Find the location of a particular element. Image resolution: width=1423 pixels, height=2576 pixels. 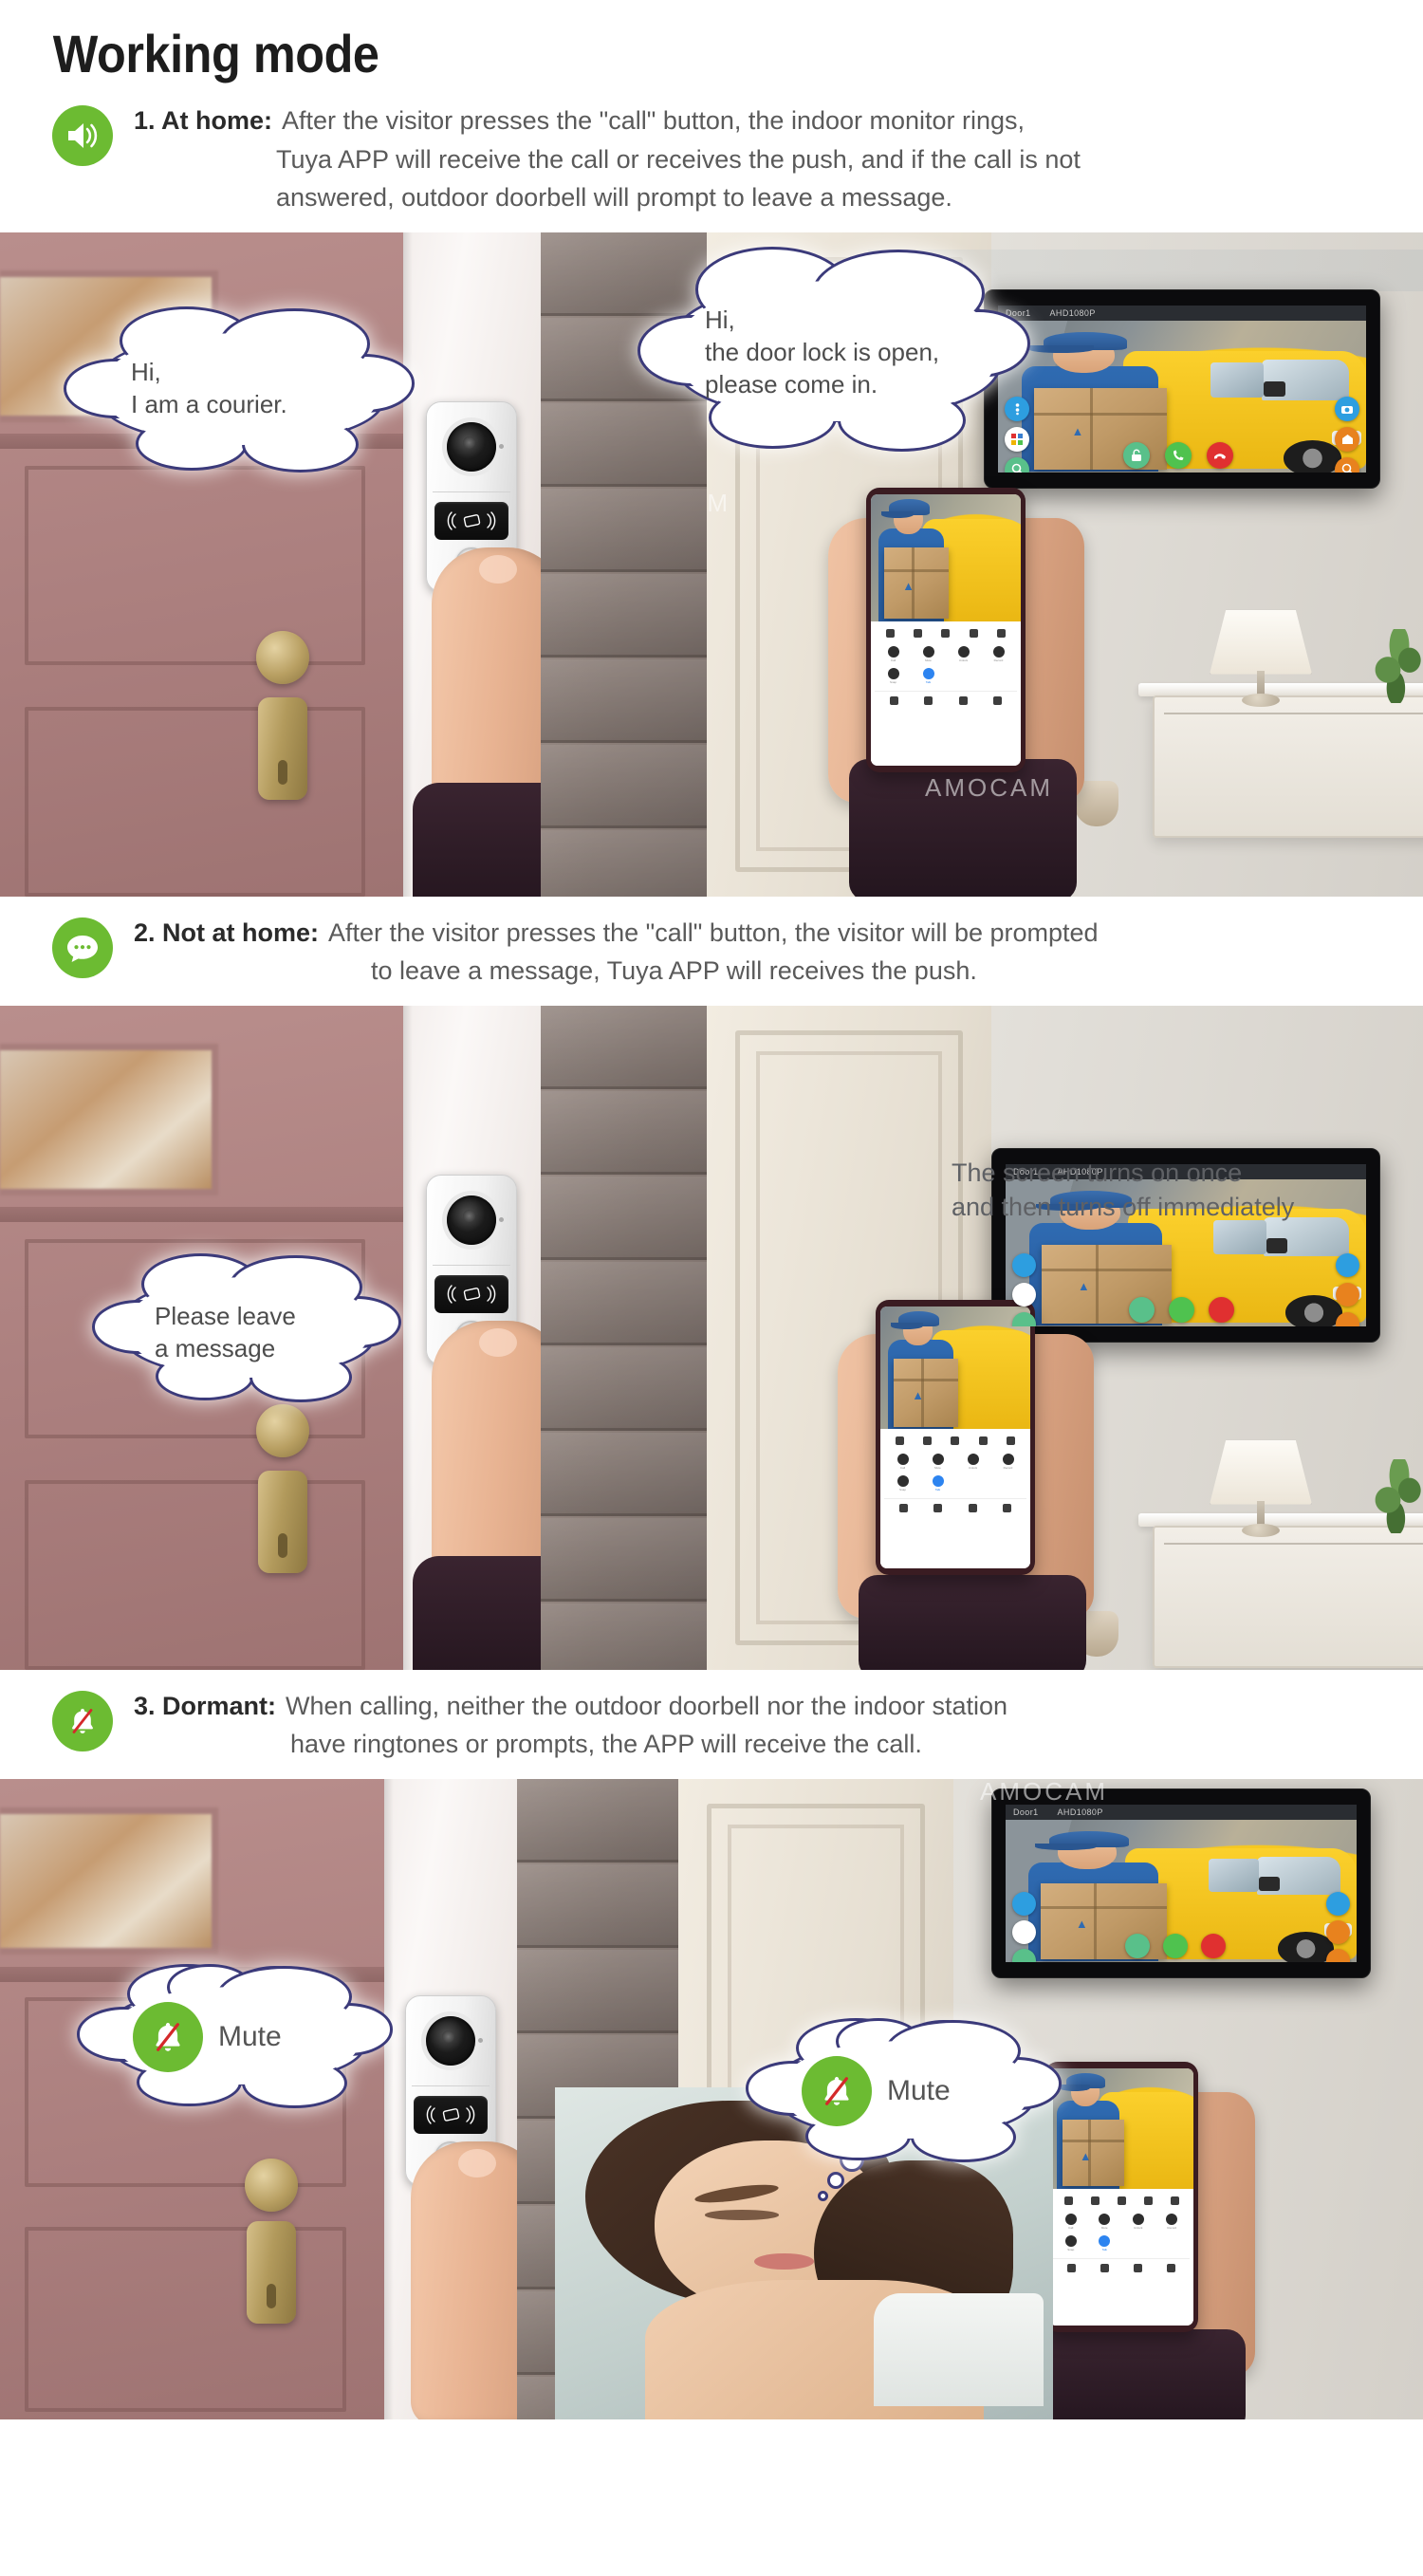

door-deadbolt is located at coordinates (282, 748).